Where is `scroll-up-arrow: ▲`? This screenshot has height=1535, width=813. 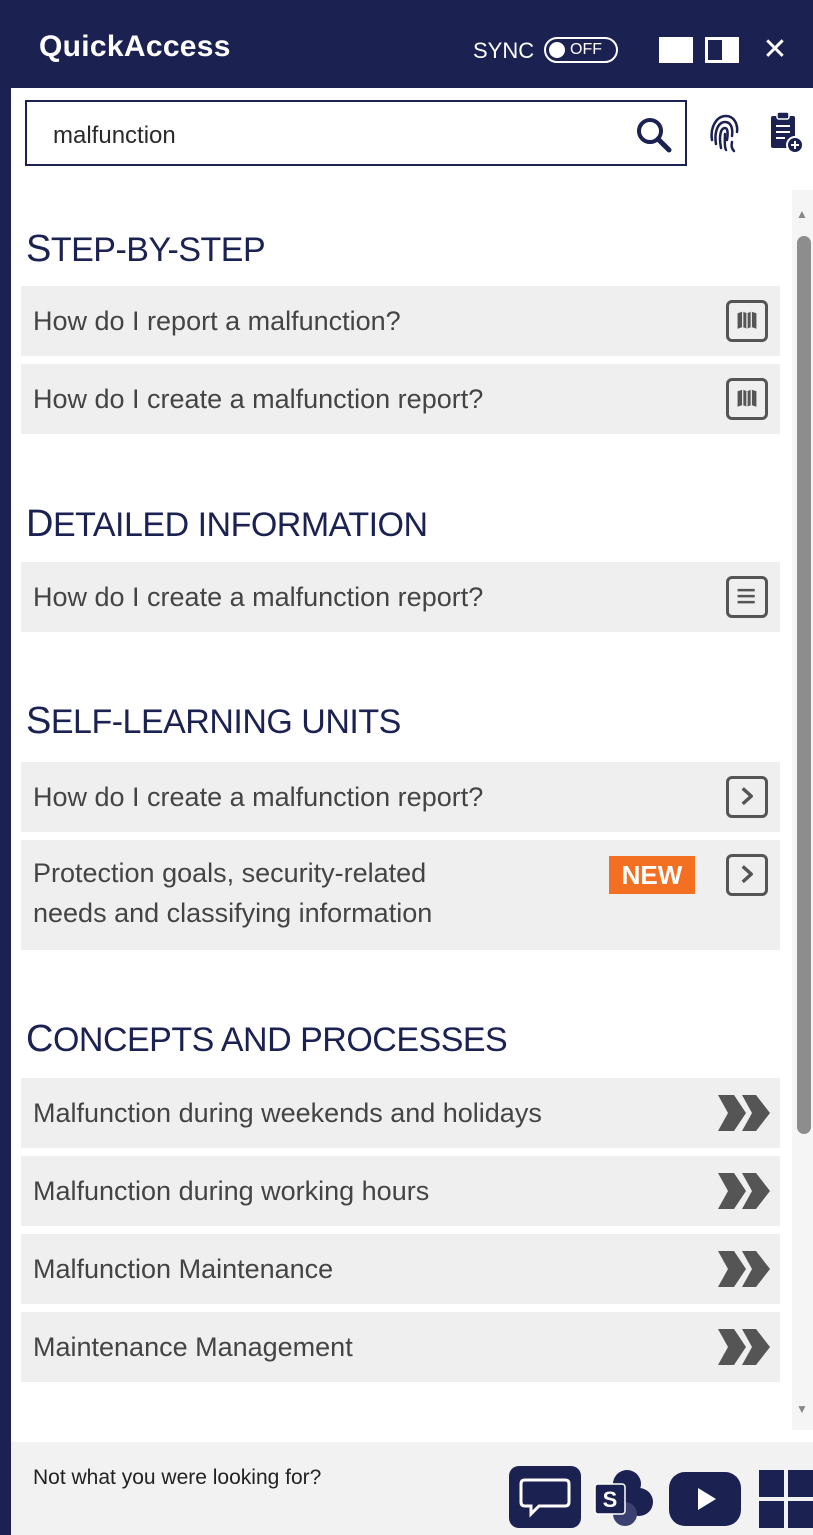
scroll-up-arrow: ▲ is located at coordinates (802, 214).